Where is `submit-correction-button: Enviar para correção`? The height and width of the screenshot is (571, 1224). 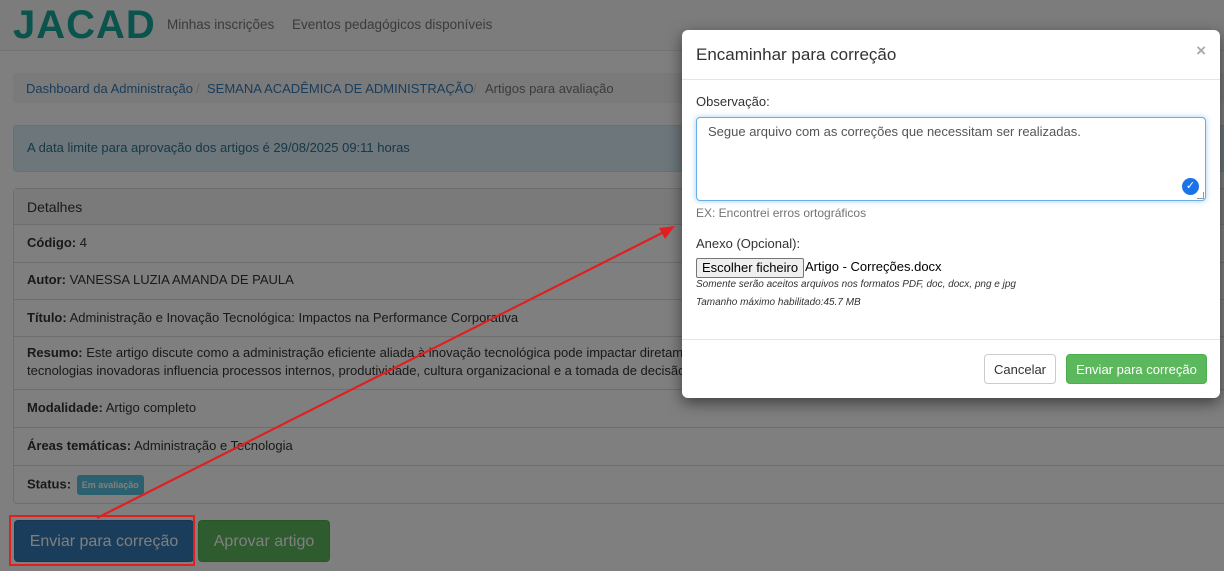 submit-correction-button: Enviar para correção is located at coordinates (1136, 369).